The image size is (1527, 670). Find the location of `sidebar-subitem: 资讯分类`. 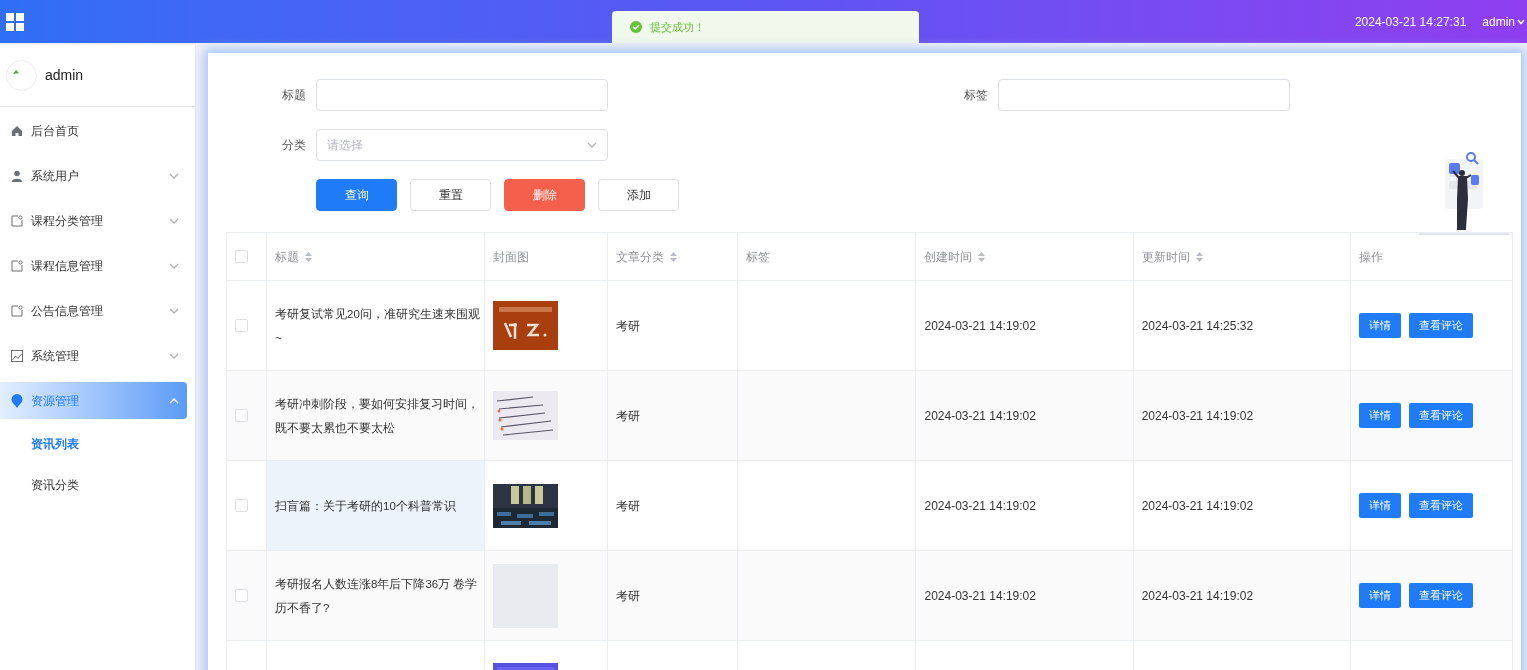

sidebar-subitem: 资讯分类 is located at coordinates (97, 484).